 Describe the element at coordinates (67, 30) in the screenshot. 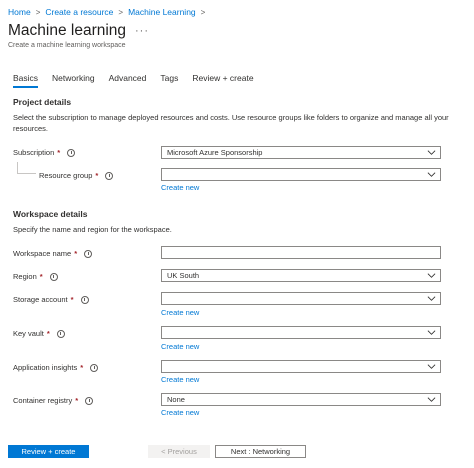

I see `page-title: Machine learning` at that location.